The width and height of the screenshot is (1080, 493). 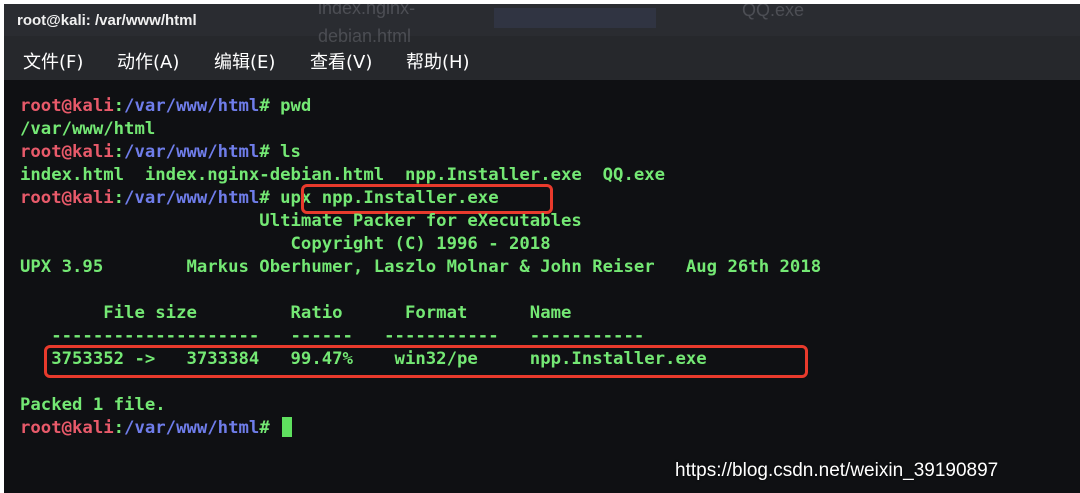 What do you see at coordinates (365, 36) in the screenshot?
I see `ghost-label: debian.html` at bounding box center [365, 36].